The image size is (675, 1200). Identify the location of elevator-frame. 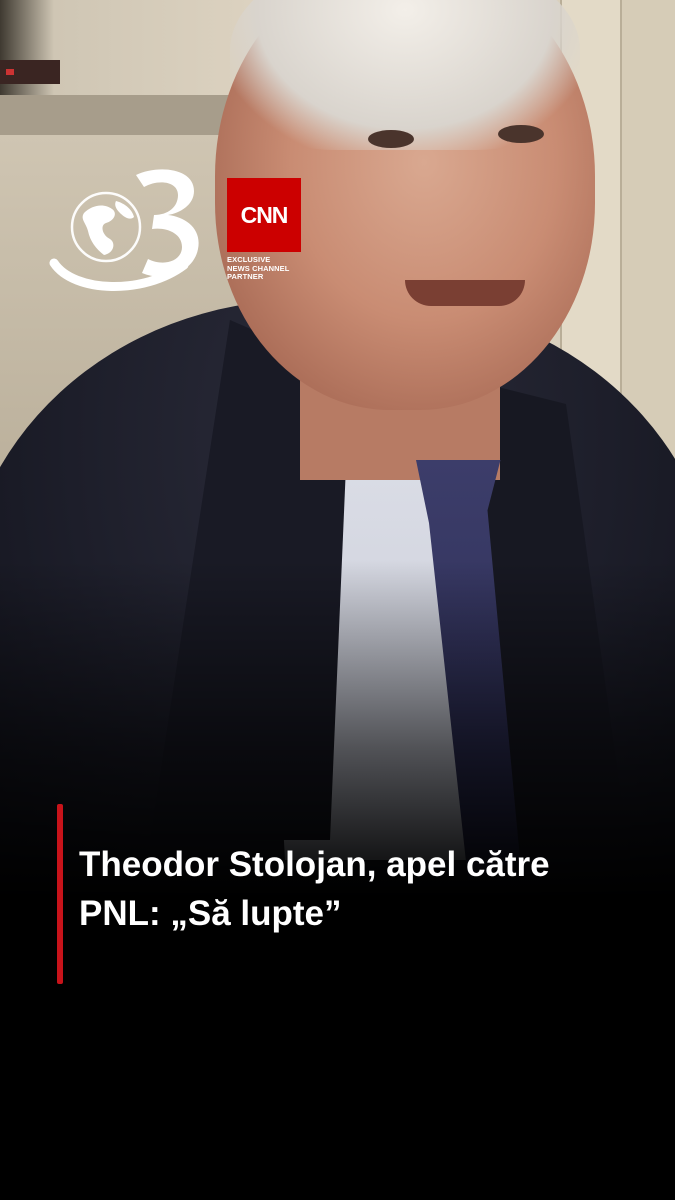
(120, 115).